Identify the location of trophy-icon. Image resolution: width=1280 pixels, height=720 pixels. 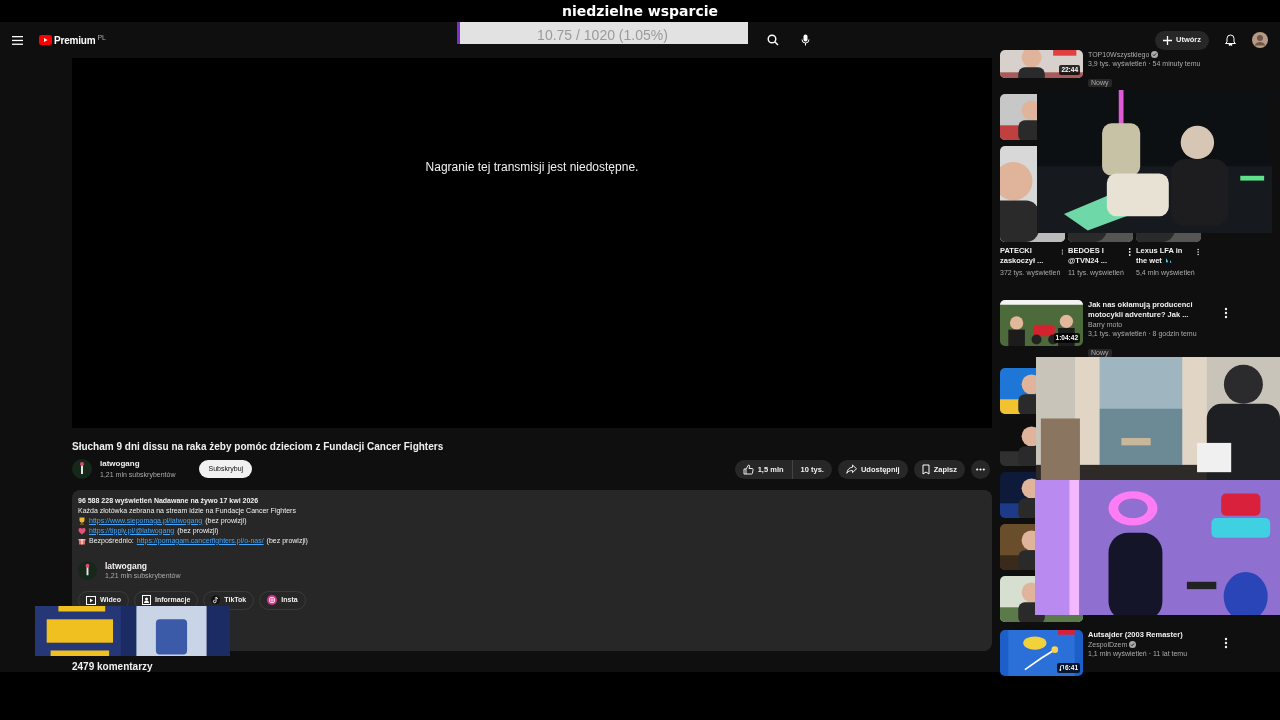
(82, 520).